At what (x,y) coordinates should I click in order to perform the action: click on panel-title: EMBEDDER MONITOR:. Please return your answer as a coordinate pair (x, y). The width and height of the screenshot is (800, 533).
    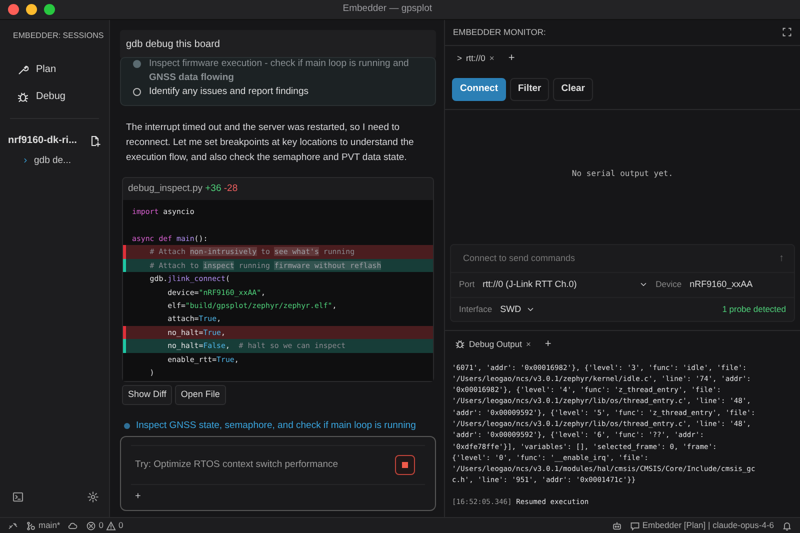
    Looking at the image, I should click on (499, 32).